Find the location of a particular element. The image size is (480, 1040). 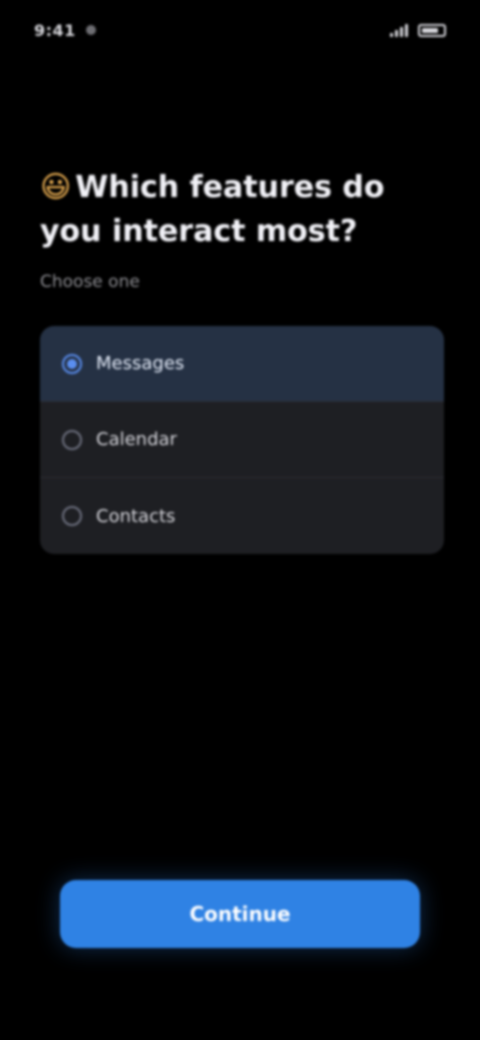

option-item: Calendar is located at coordinates (242, 440).